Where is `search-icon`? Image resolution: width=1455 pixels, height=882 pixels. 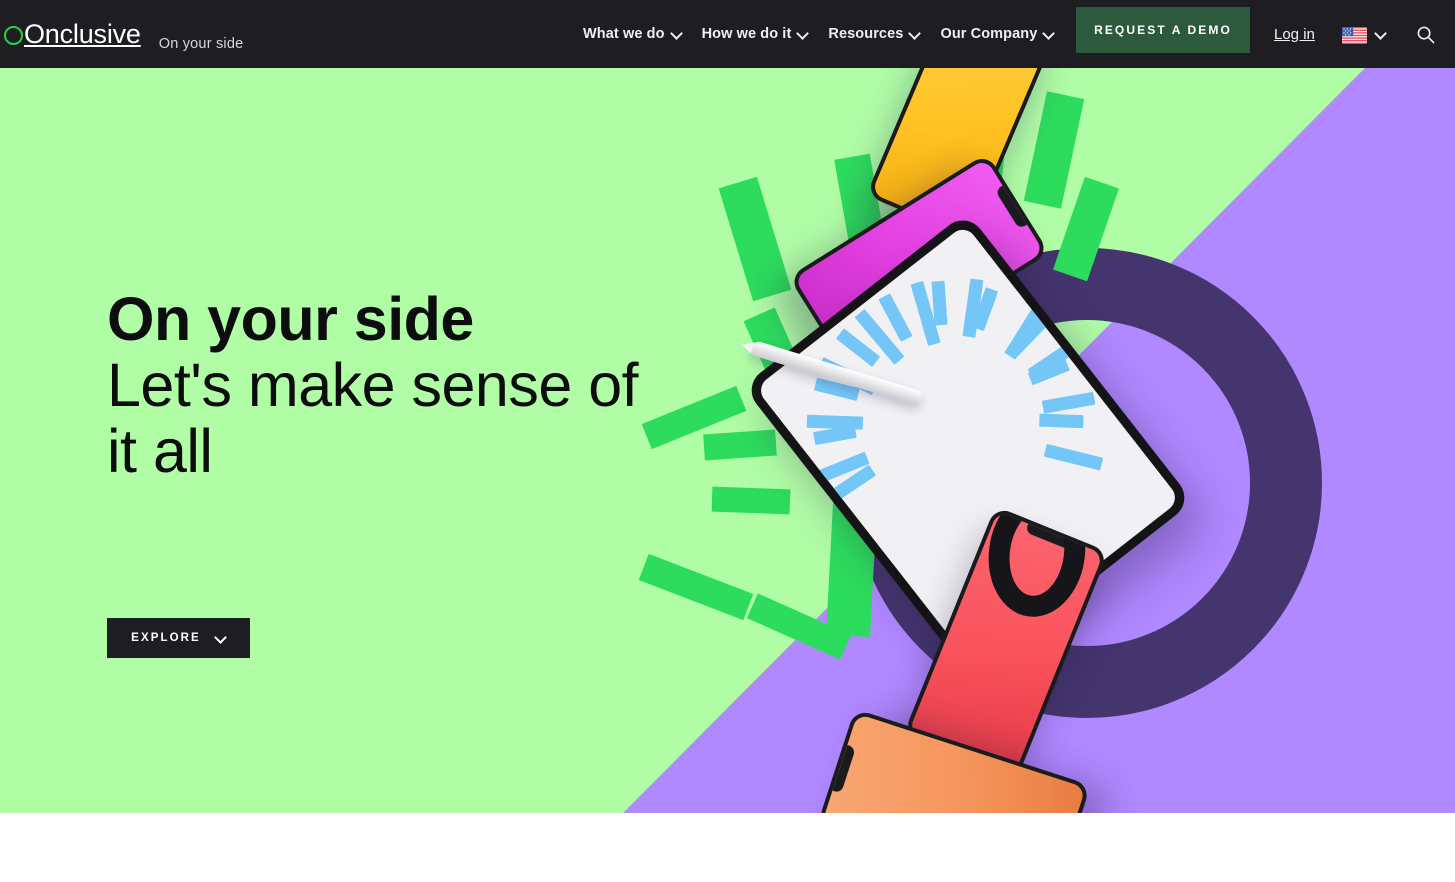
search-icon is located at coordinates (1426, 34).